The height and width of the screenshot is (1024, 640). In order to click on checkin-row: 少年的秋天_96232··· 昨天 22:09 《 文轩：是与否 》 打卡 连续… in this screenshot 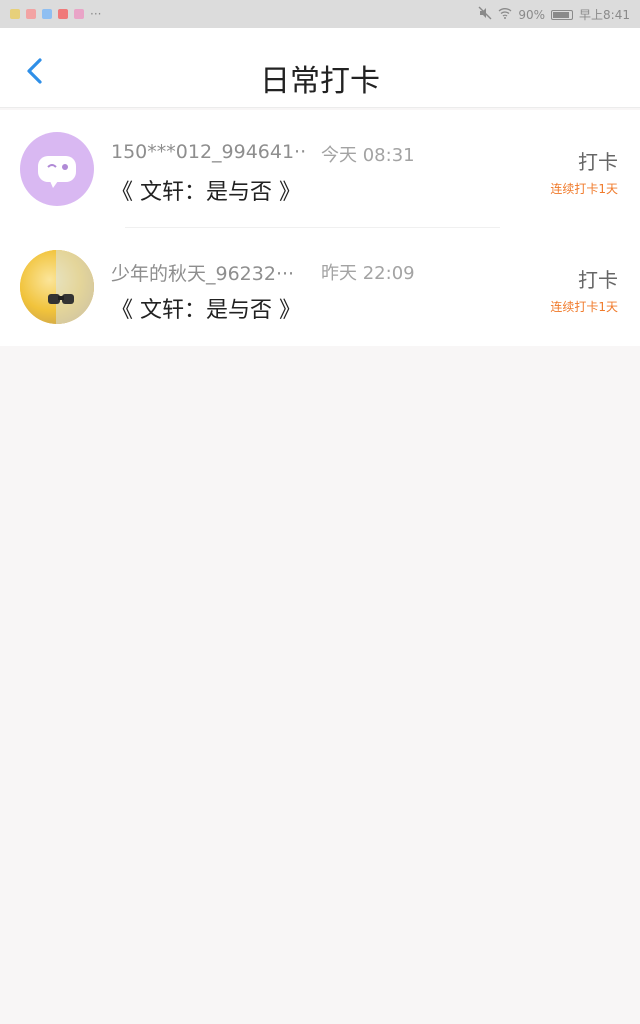, I will do `click(320, 287)`.